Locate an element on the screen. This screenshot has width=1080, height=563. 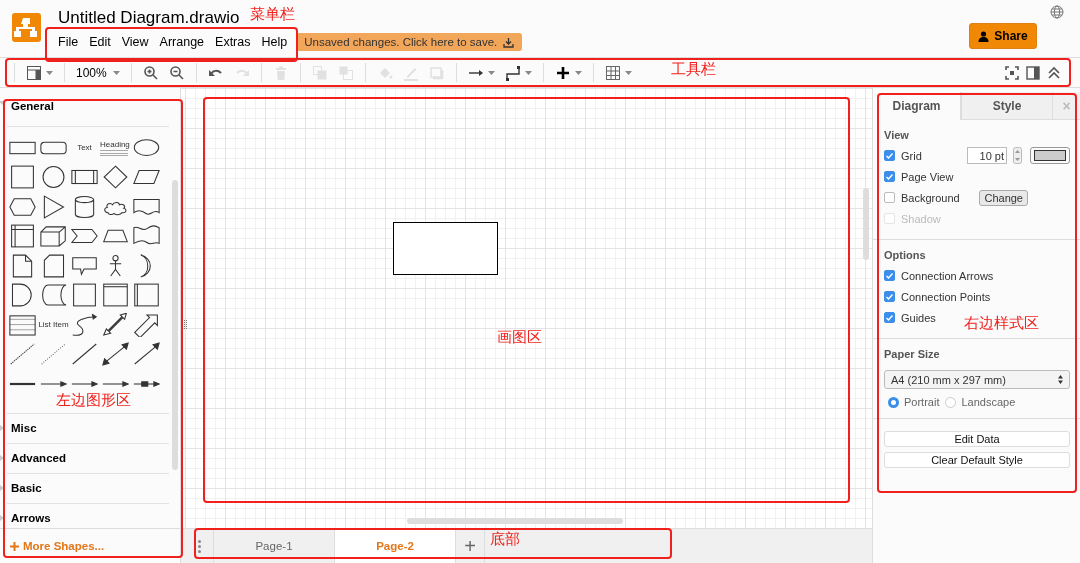
list-icon is located at coordinates (22, 324).